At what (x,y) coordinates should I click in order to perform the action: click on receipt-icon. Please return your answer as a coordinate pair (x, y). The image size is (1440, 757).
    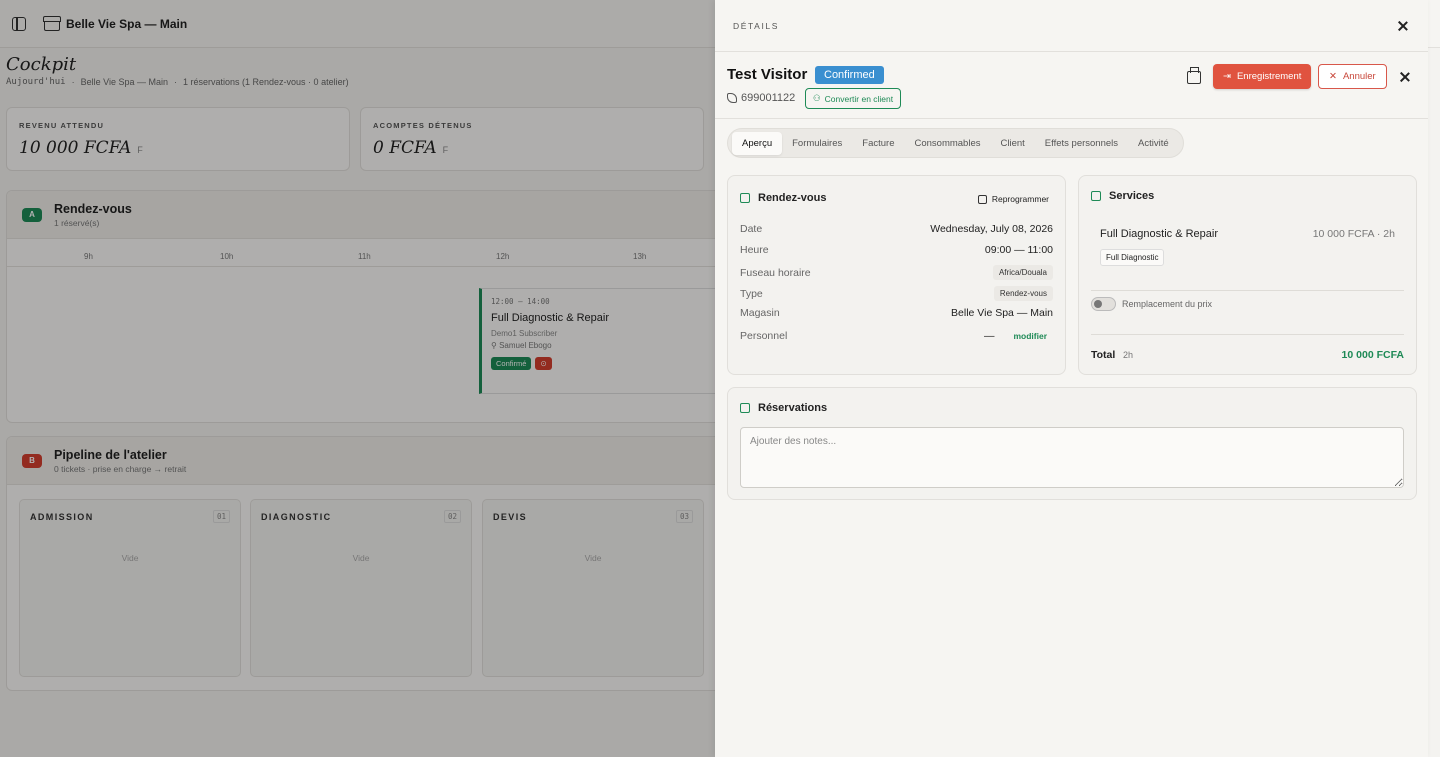
    Looking at the image, I should click on (1096, 196).